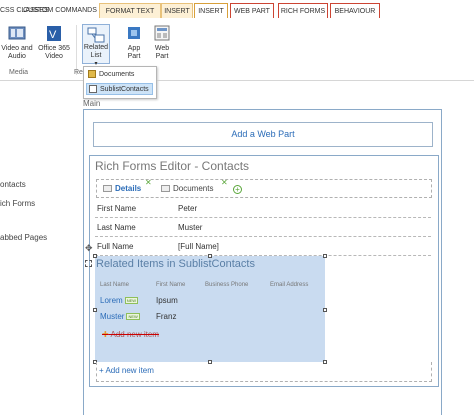 The image size is (474, 415). I want to click on add-new-item-struck: ✚ Add new item, so click(130, 334).